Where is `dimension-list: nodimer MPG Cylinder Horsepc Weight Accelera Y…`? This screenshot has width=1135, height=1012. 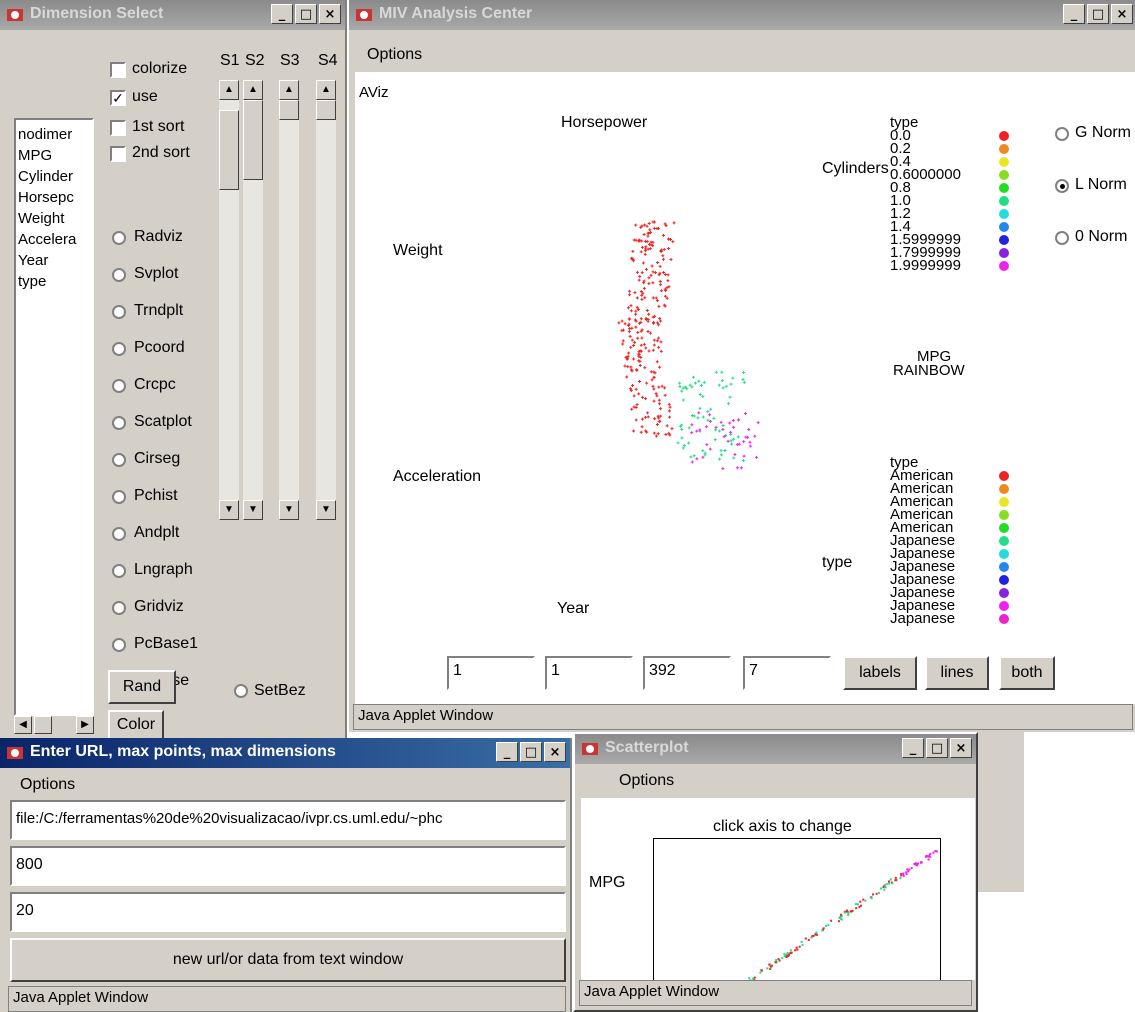 dimension-list: nodimer MPG Cylinder Horsepc Weight Accelera Y… is located at coordinates (54, 417).